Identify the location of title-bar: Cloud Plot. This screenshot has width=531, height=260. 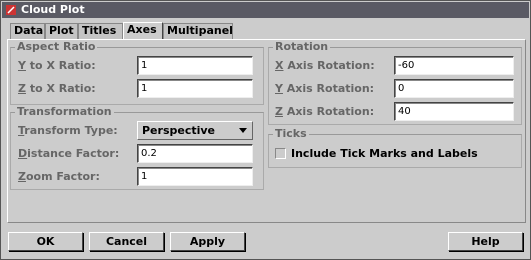
(265, 10).